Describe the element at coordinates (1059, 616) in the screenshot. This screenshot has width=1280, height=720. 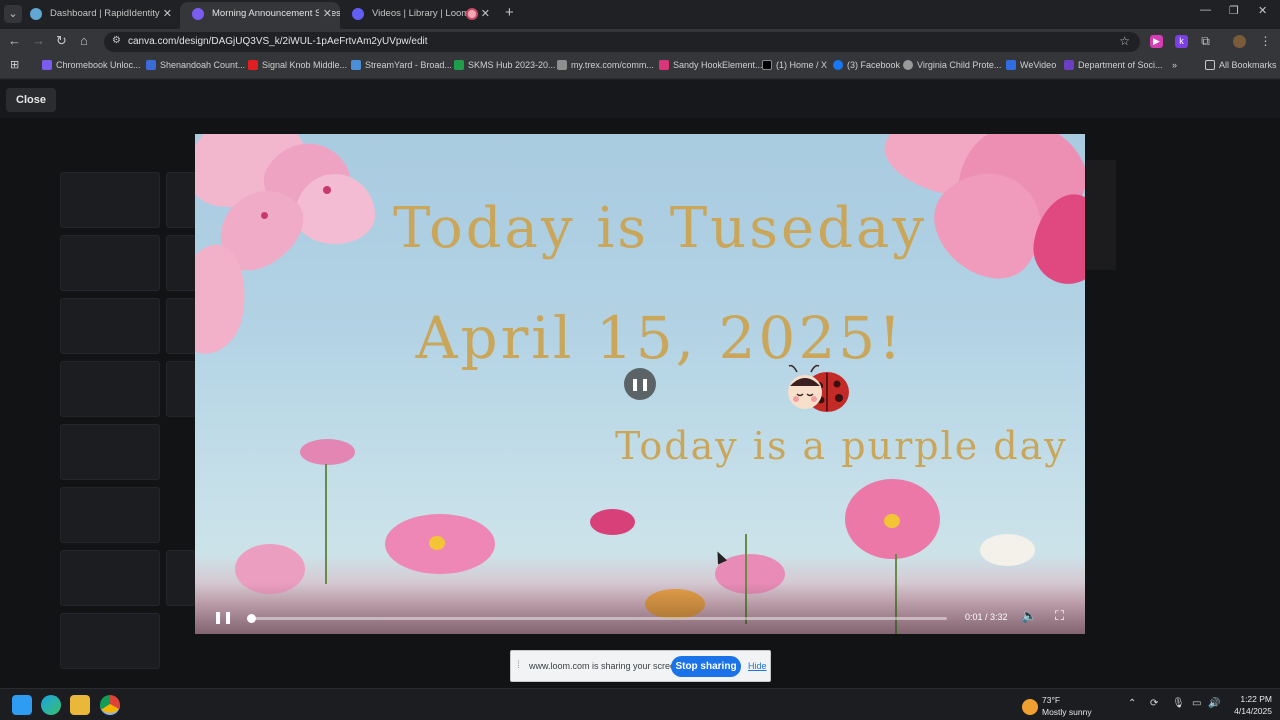
I see `fullscreen-icon: ⛶` at that location.